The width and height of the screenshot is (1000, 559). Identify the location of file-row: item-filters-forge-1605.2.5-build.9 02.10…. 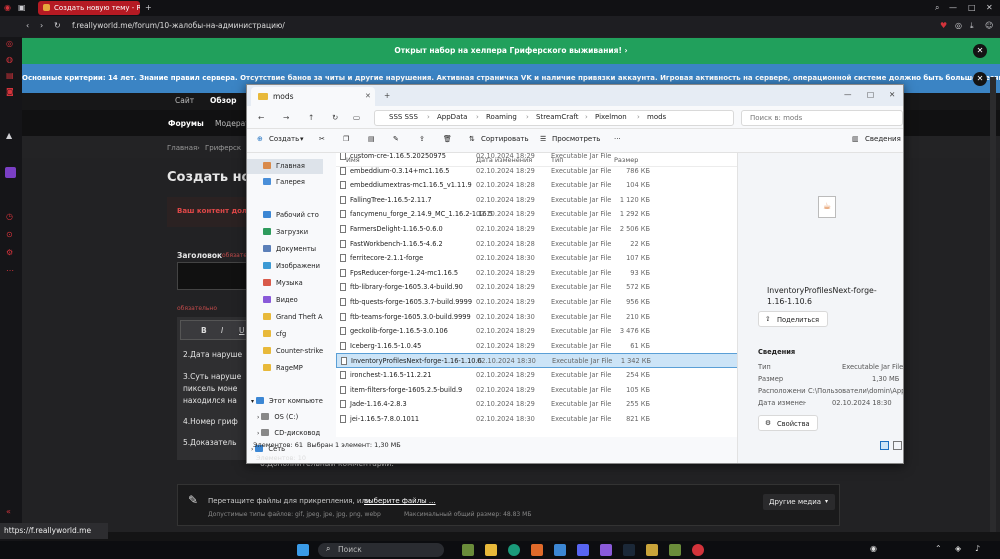
(538, 390).